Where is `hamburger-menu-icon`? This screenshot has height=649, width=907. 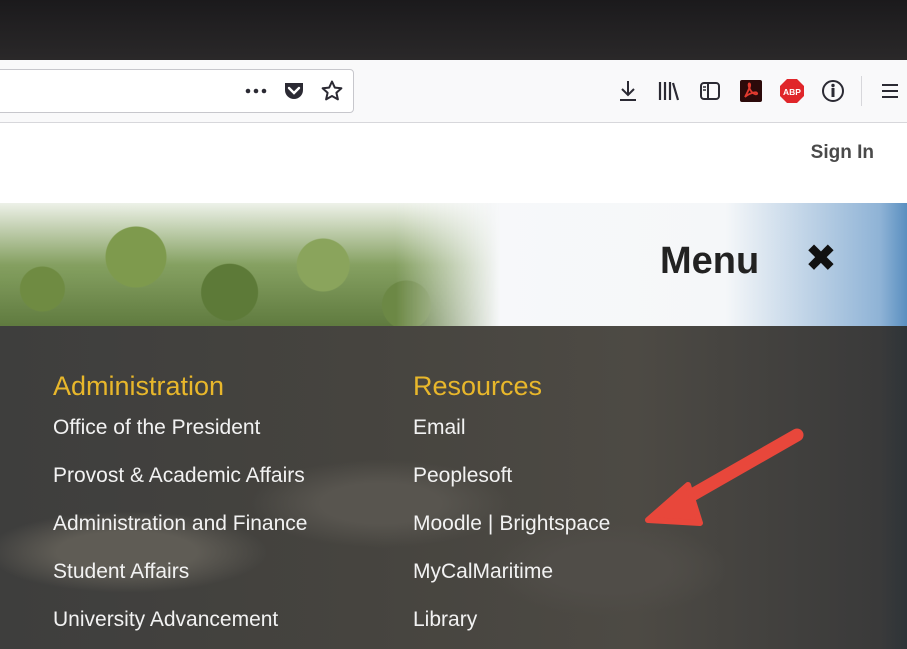
hamburger-menu-icon is located at coordinates (890, 91).